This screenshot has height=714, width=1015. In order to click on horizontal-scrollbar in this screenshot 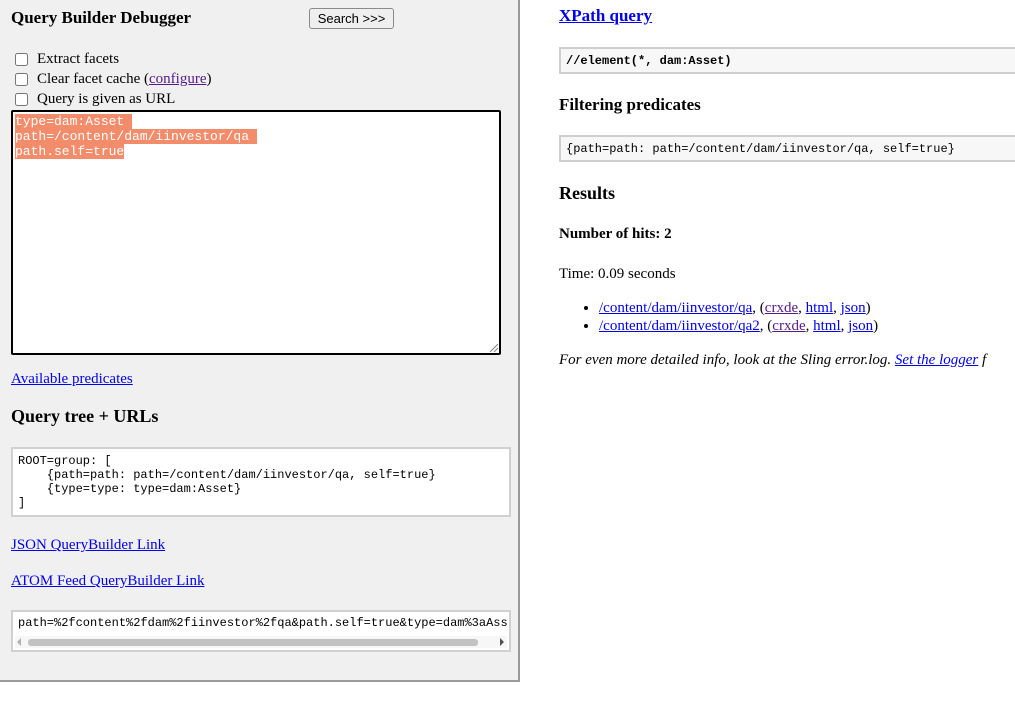, I will do `click(261, 642)`.